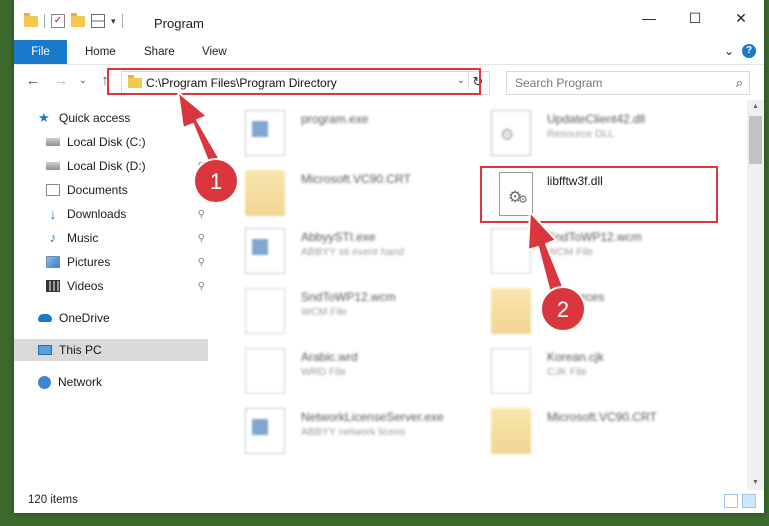  Describe the element at coordinates (83, 238) in the screenshot. I see `sidebar-item-label: Music` at that location.